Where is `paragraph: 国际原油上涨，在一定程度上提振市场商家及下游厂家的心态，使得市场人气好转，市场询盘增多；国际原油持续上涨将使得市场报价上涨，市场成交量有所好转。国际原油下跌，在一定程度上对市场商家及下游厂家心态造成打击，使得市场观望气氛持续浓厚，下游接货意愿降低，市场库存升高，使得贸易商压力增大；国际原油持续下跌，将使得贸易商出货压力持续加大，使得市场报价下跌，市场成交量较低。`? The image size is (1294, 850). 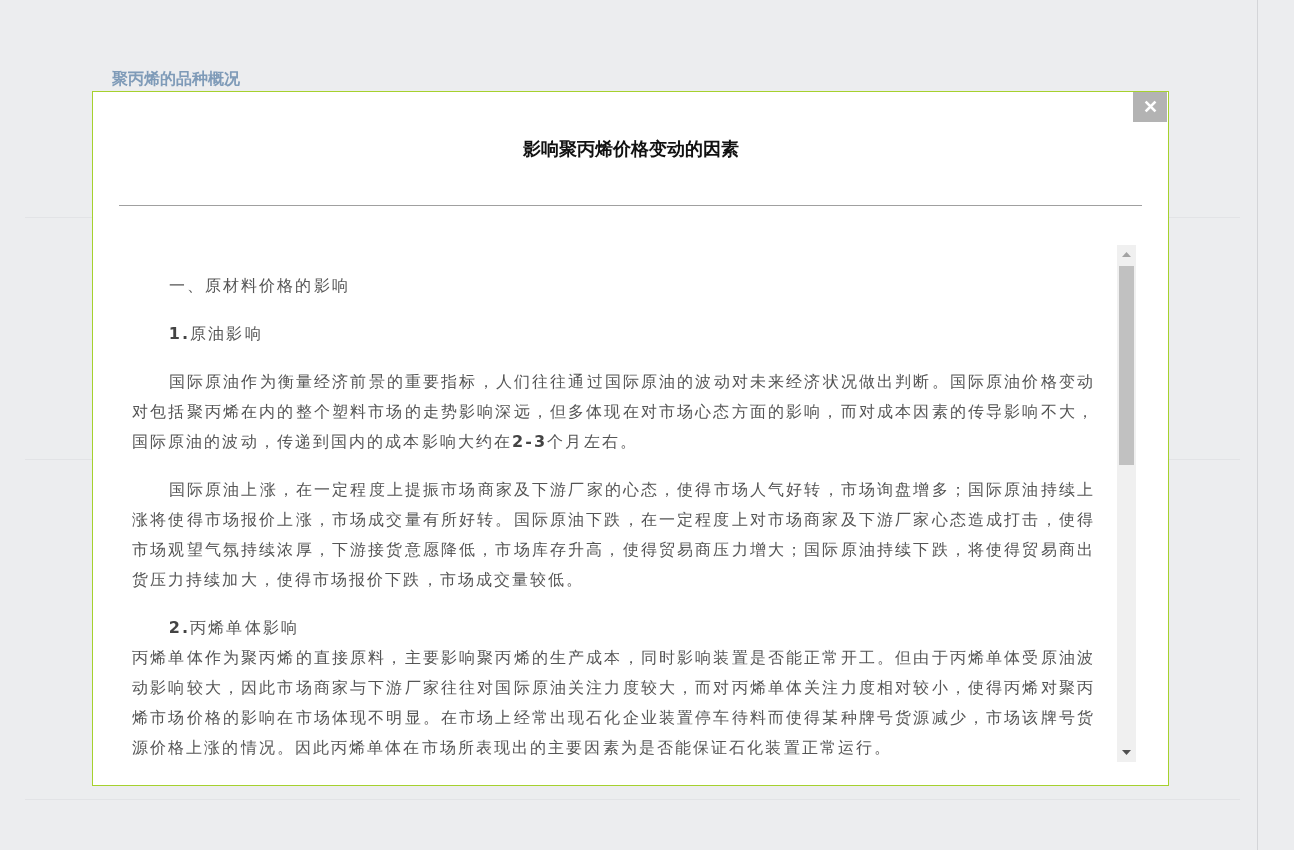
paragraph: 国际原油上涨，在一定程度上提振市场商家及下游厂家的心态，使得市场人气好转，市场询盘增多；国际原油持续上涨将使得市场报价上涨，市场成交量有所好转。国际原油下跌，在一定程度上对市场商家及下游厂家心态造成打击，使得市场观望气氛持续浓厚，下游接货意愿降低，市场库存升高，使得贸易商压力增大；国际原油持续下跌，将使得贸易商出货压力持续加大，使得市场报价下跌，市场成交量较低。 is located at coordinates (613, 535).